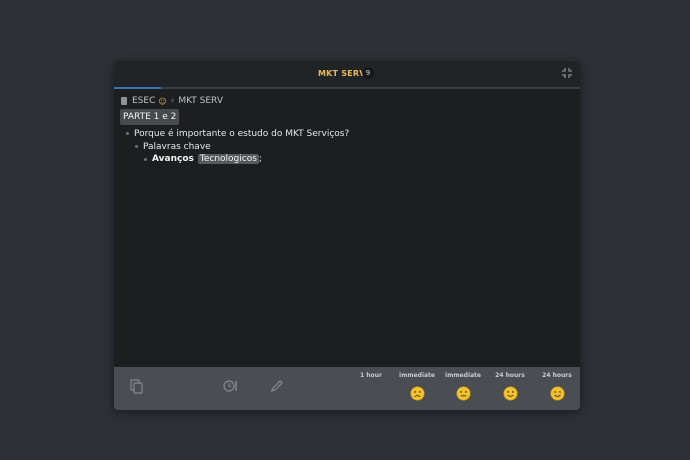 The image size is (690, 460). I want to click on breadcrumb-current: MKT SERV, so click(200, 101).